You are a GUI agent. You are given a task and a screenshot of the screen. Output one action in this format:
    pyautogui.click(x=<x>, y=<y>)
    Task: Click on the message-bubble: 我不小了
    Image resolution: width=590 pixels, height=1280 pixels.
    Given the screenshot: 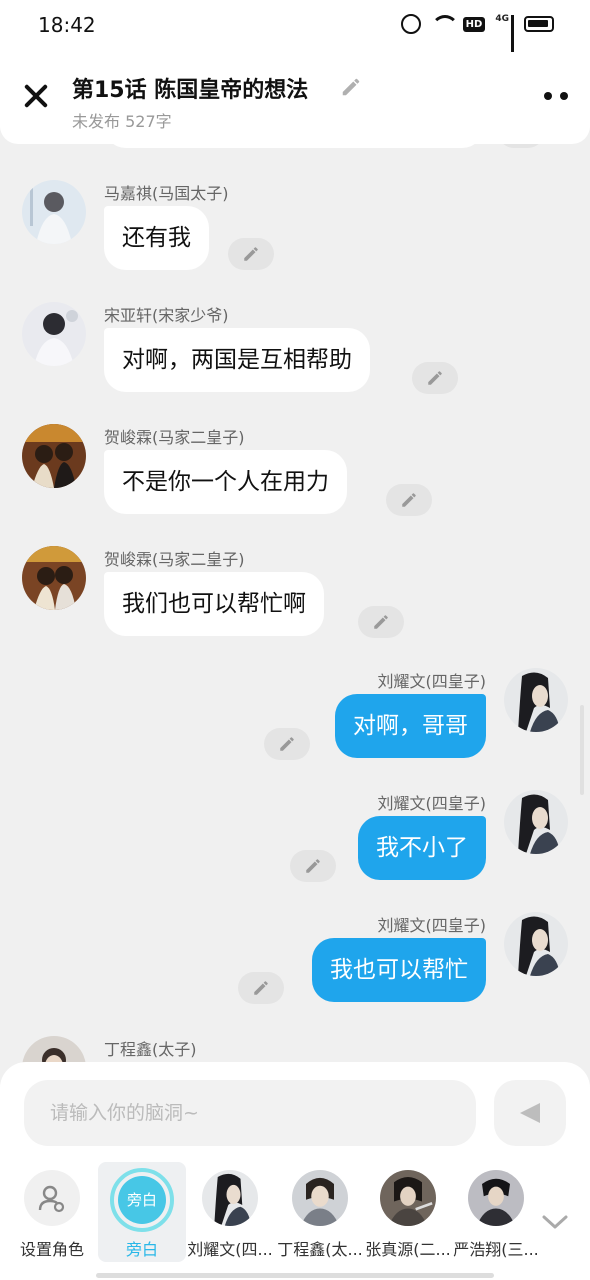 What is the action you would take?
    pyautogui.click(x=422, y=848)
    